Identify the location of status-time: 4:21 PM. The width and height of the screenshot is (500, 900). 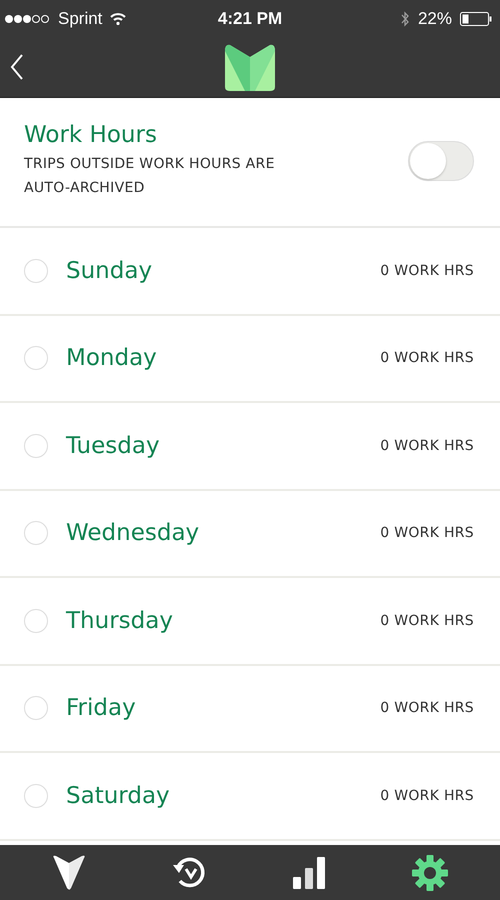
(250, 19).